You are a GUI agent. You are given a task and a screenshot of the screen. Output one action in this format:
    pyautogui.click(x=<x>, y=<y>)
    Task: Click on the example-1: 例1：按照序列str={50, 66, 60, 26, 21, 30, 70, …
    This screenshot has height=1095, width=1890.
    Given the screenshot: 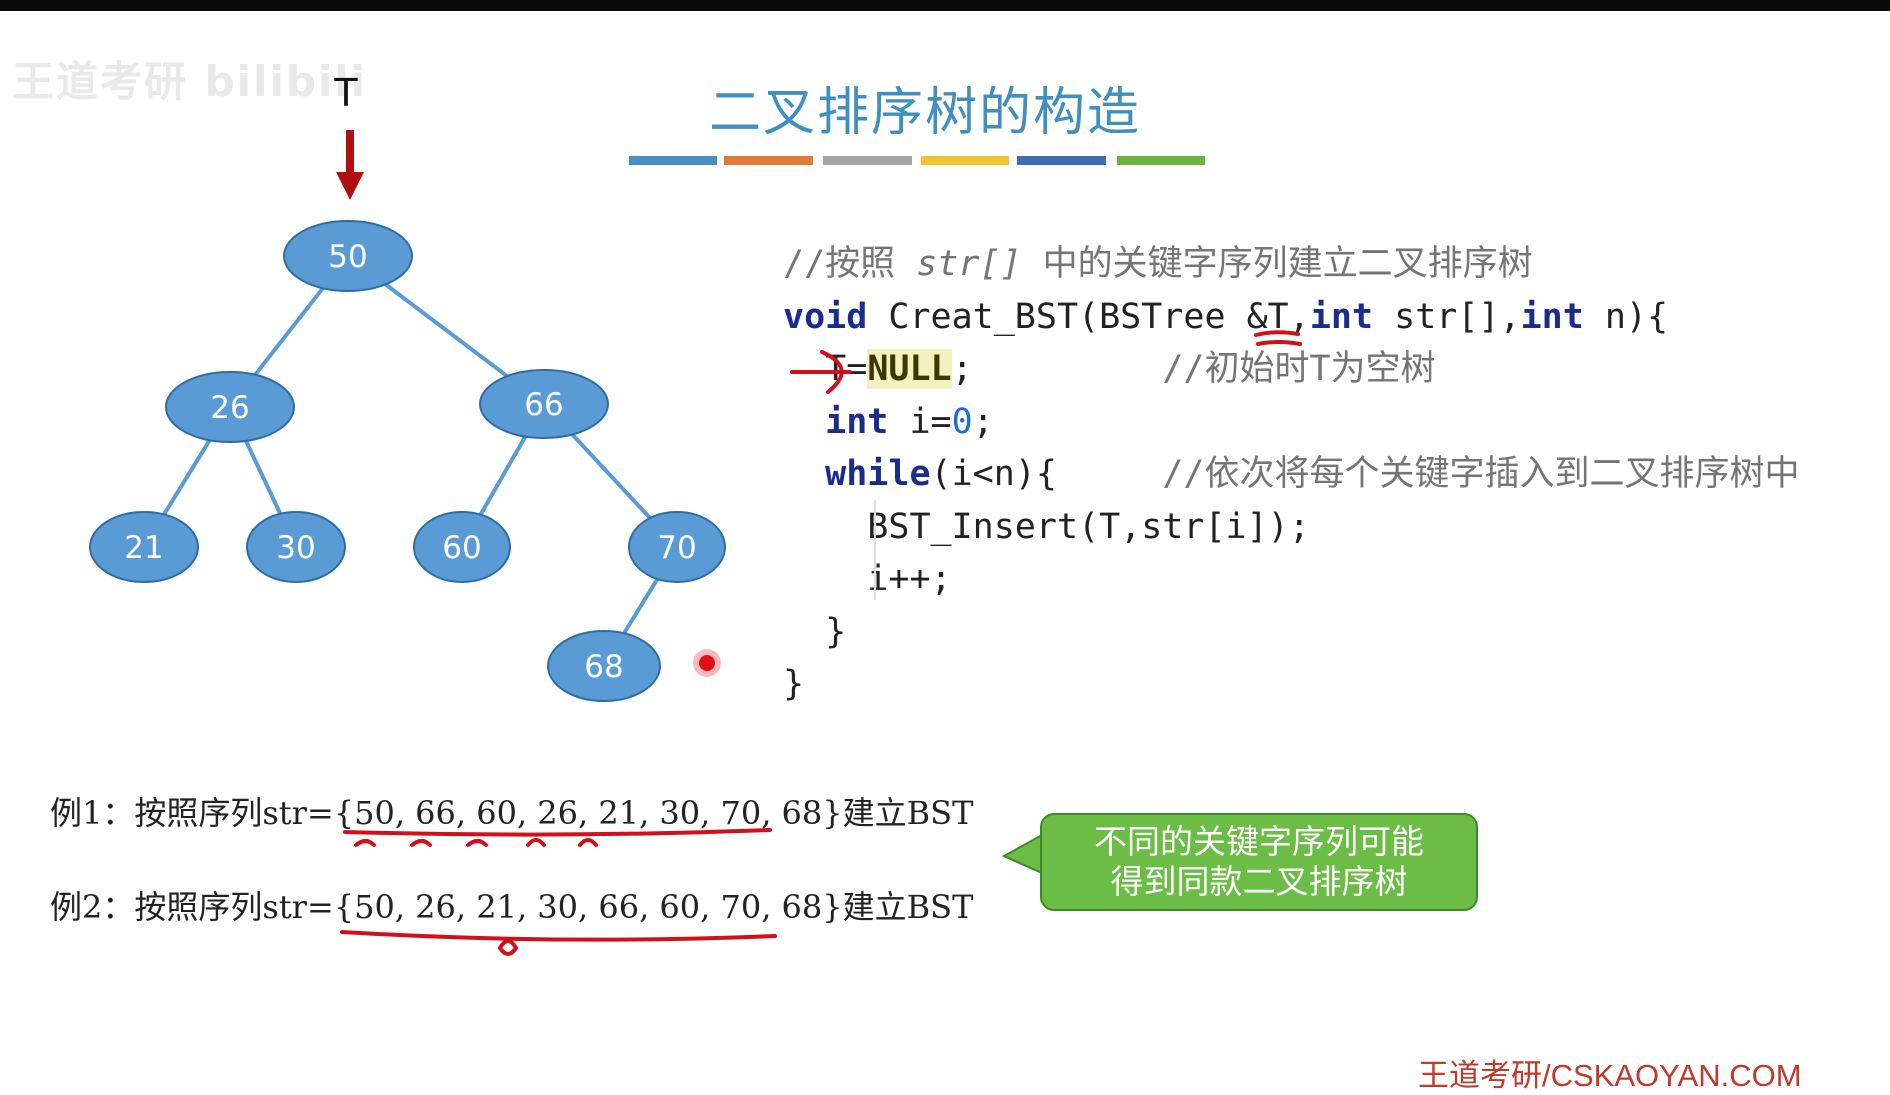 What is the action you would take?
    pyautogui.click(x=512, y=813)
    